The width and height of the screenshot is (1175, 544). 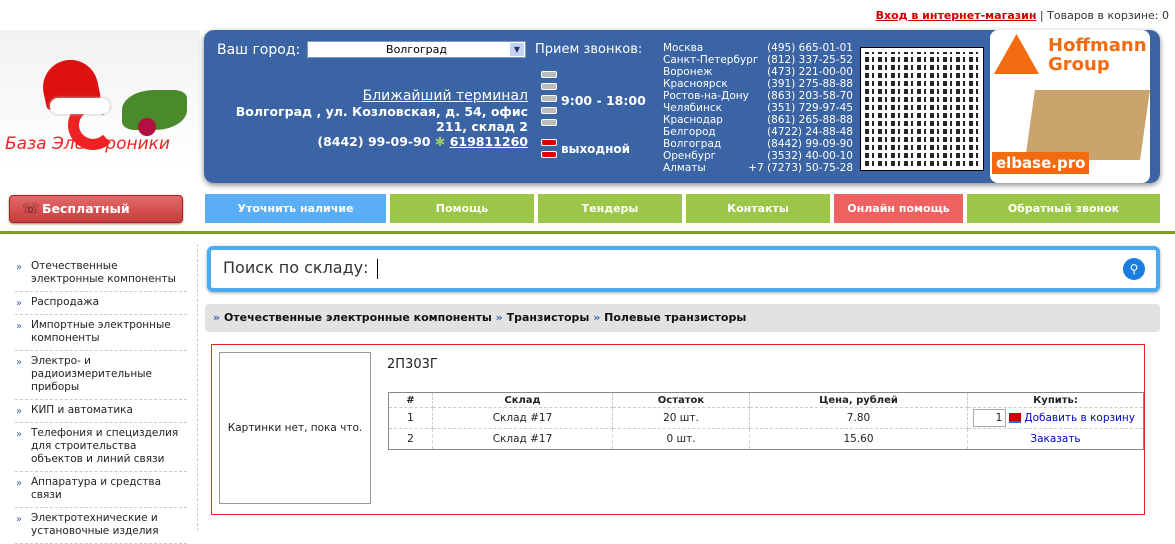 What do you see at coordinates (956, 15) in the screenshot?
I see `login-link: Вход в интернет-магазин` at bounding box center [956, 15].